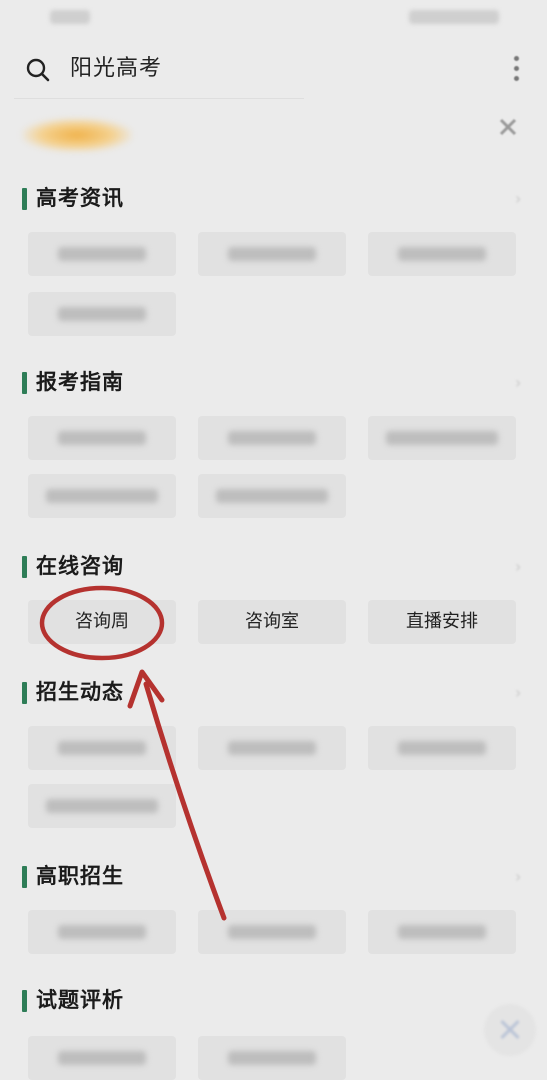 The width and height of the screenshot is (547, 1080). I want to click on tag-label: 咨询周, so click(102, 621).